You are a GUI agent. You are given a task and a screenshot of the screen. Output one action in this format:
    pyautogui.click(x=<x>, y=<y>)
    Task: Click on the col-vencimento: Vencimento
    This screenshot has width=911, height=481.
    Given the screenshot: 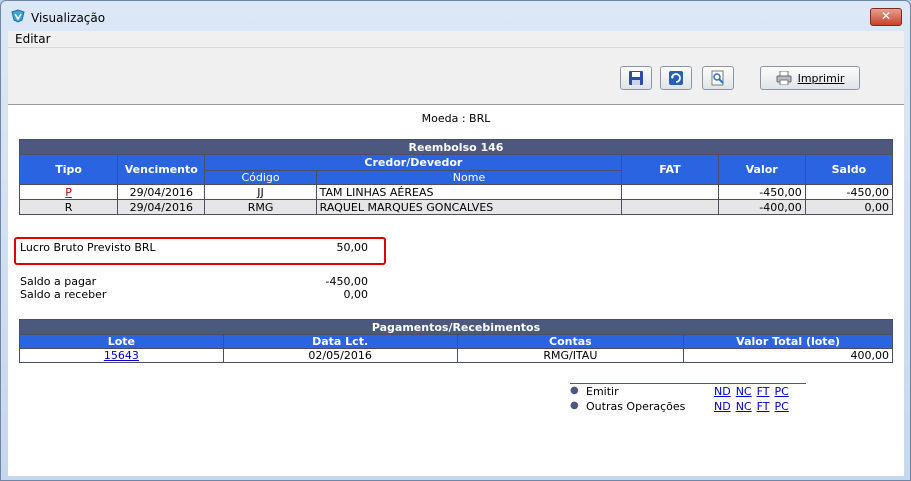 What is the action you would take?
    pyautogui.click(x=161, y=169)
    